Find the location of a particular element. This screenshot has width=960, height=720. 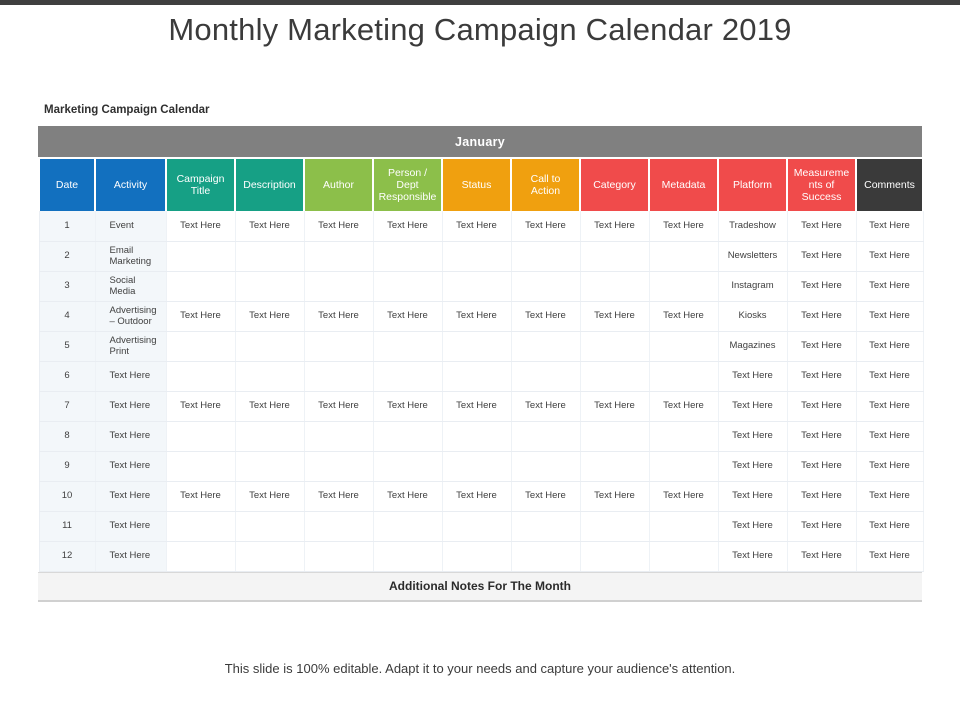

table-cell: Instagram is located at coordinates (752, 286).